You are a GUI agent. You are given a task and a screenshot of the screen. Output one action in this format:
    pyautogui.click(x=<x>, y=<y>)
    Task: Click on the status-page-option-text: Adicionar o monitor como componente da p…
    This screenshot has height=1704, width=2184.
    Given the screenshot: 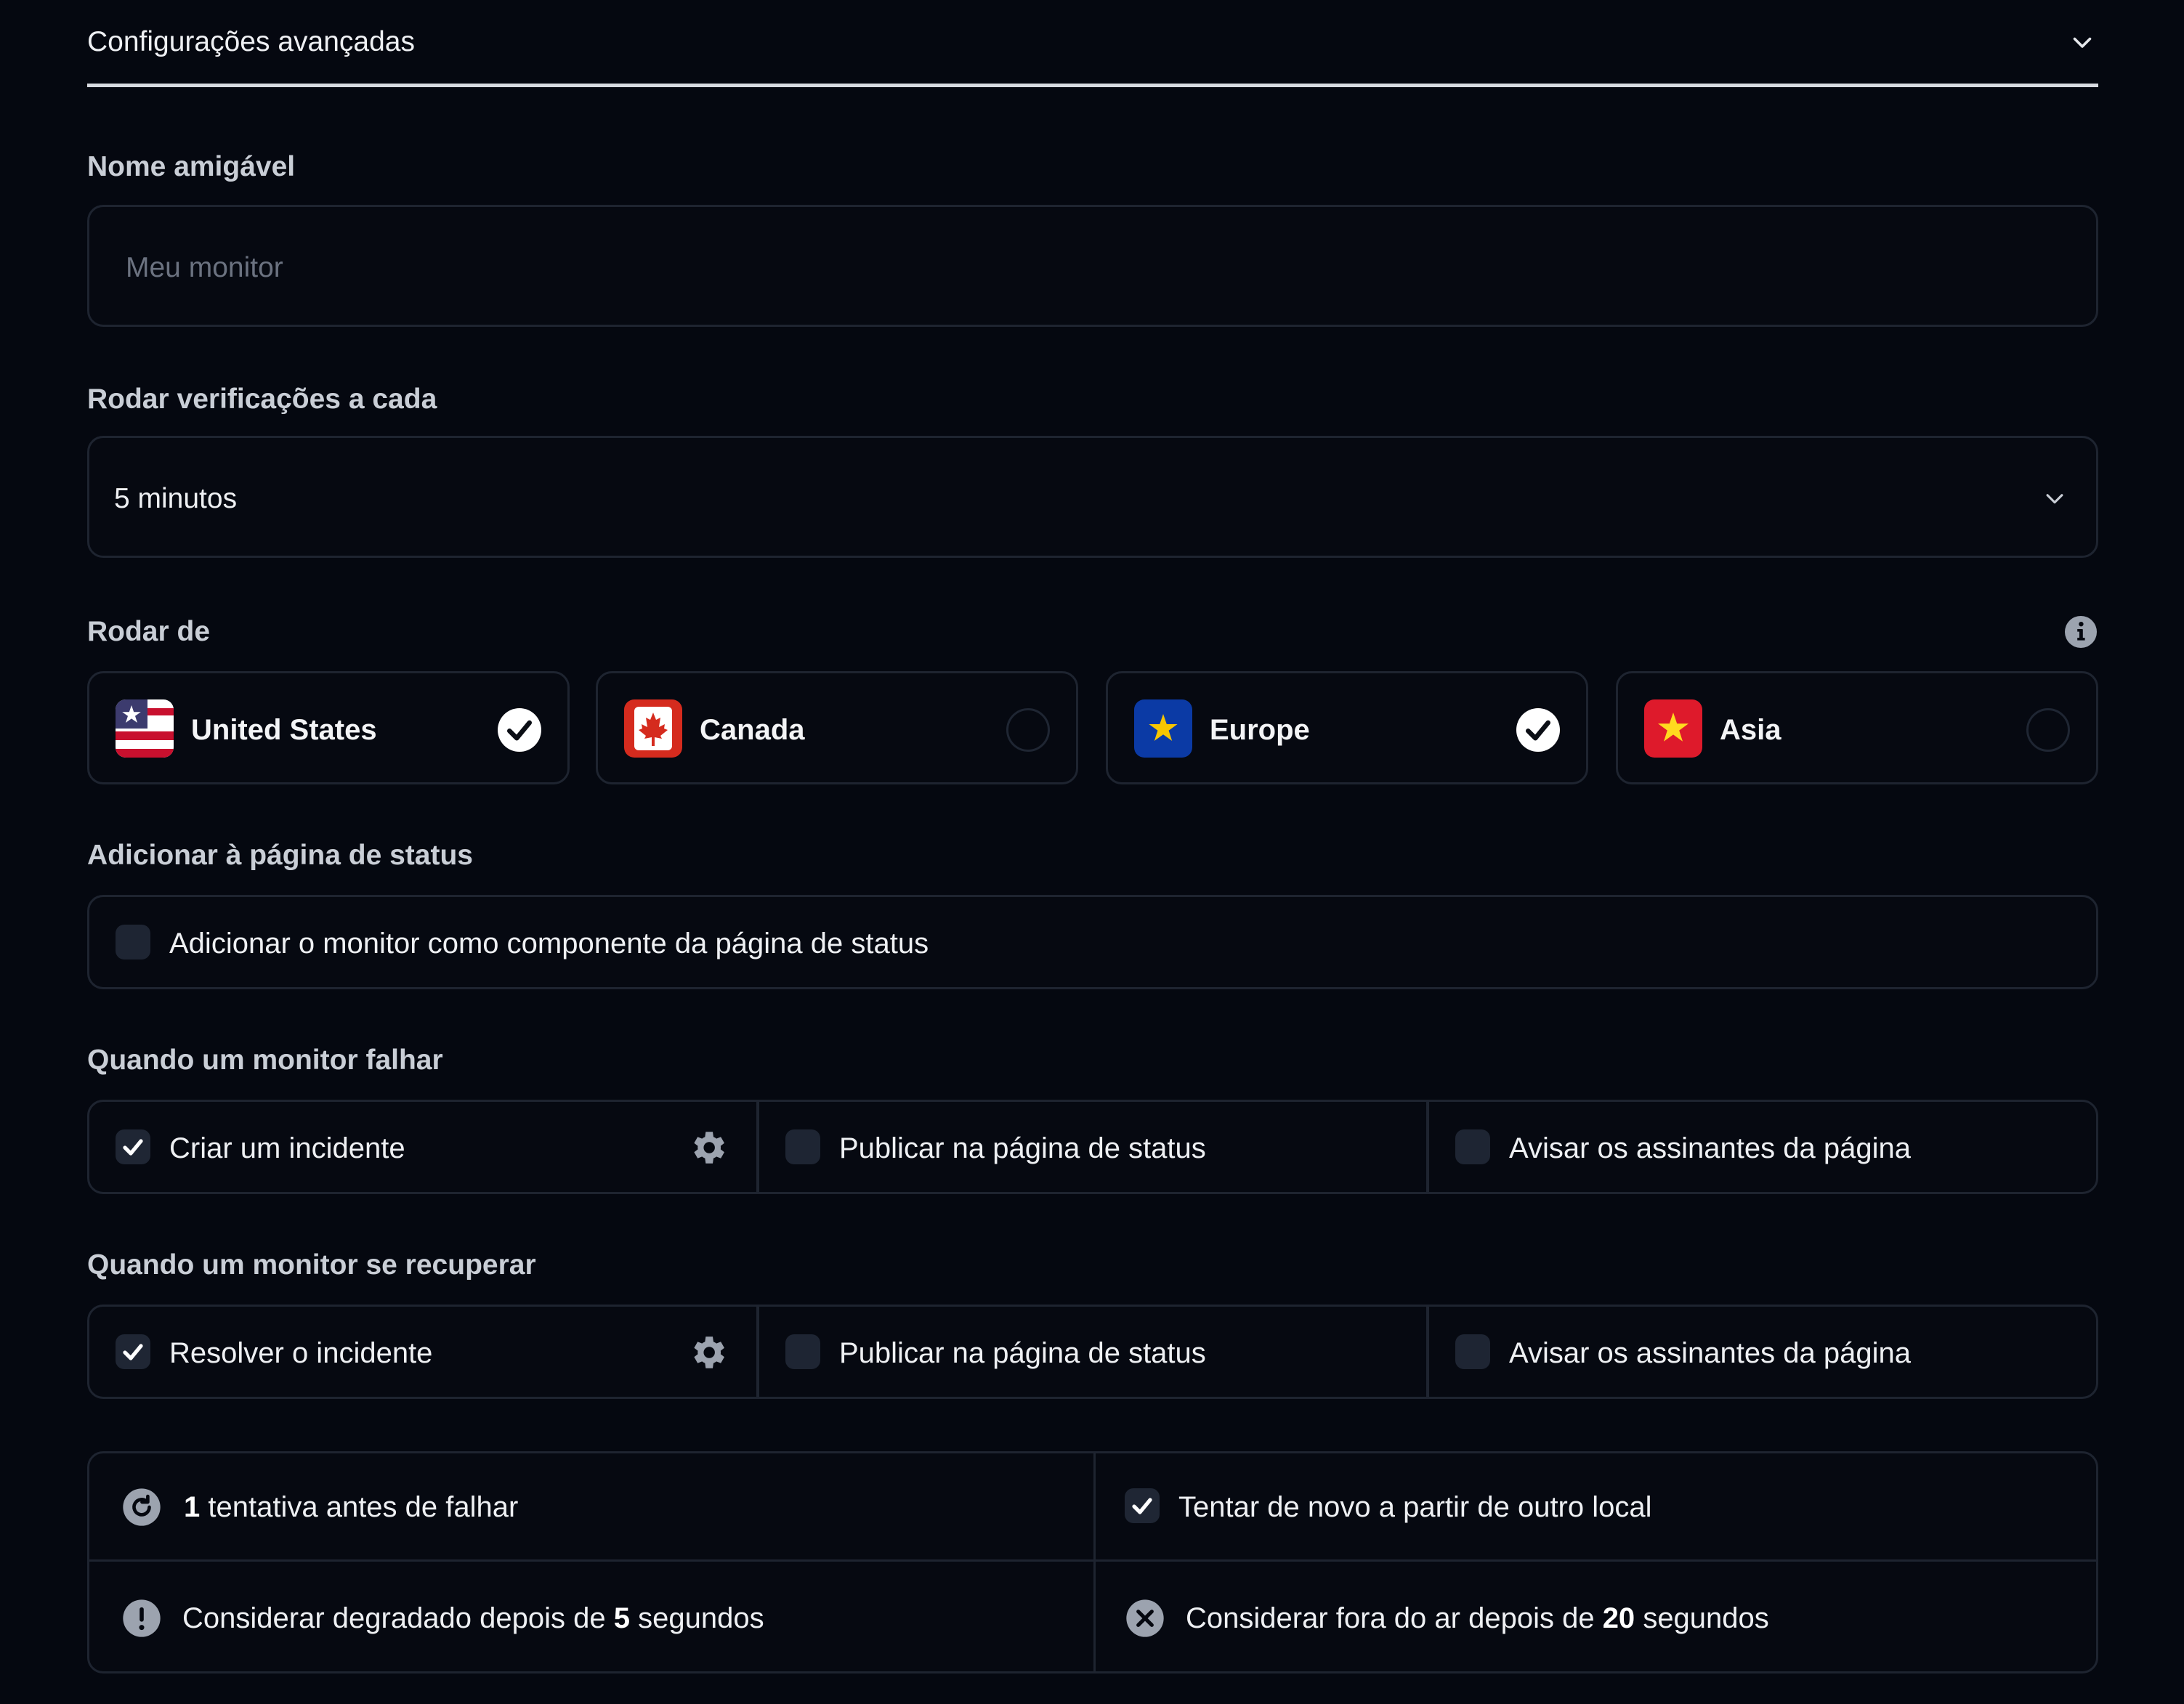 What is the action you would take?
    pyautogui.click(x=549, y=943)
    